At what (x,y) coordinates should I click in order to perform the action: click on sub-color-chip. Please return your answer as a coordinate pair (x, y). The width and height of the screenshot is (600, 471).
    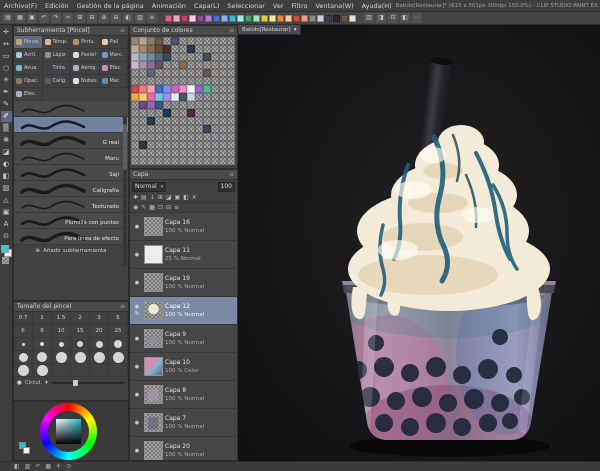
    Looking at the image, I should click on (26, 450).